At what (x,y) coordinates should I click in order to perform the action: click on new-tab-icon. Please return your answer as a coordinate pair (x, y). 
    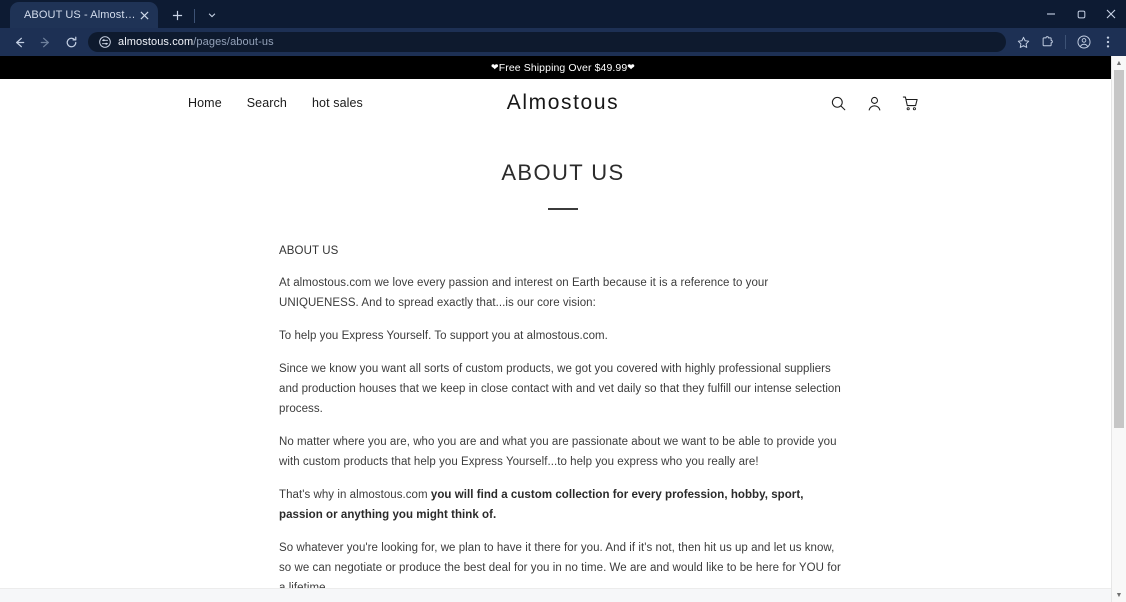
    Looking at the image, I should click on (177, 15).